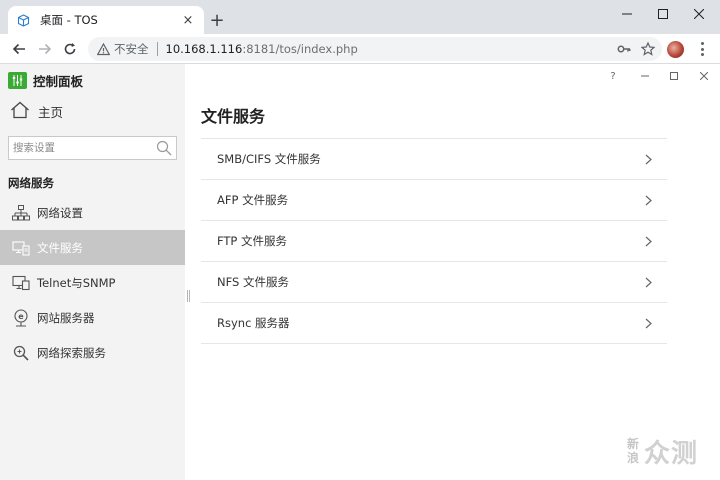 Image resolution: width=720 pixels, height=480 pixels. Describe the element at coordinates (671, 453) in the screenshot. I see `watermark-big: 众测` at that location.